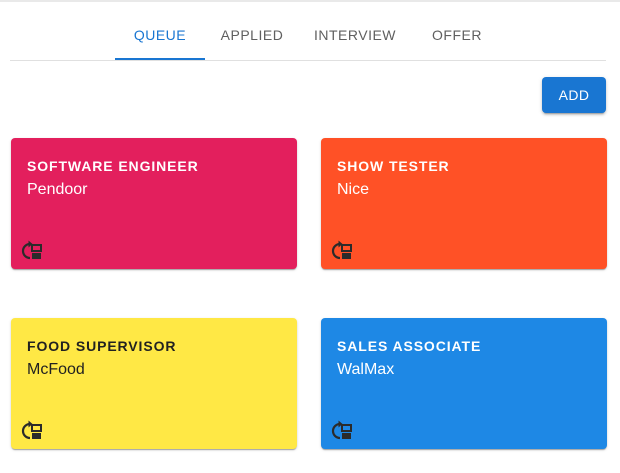 The height and width of the screenshot is (473, 620). Describe the element at coordinates (409, 346) in the screenshot. I see `job-title: SALES ASSOCIATE` at that location.